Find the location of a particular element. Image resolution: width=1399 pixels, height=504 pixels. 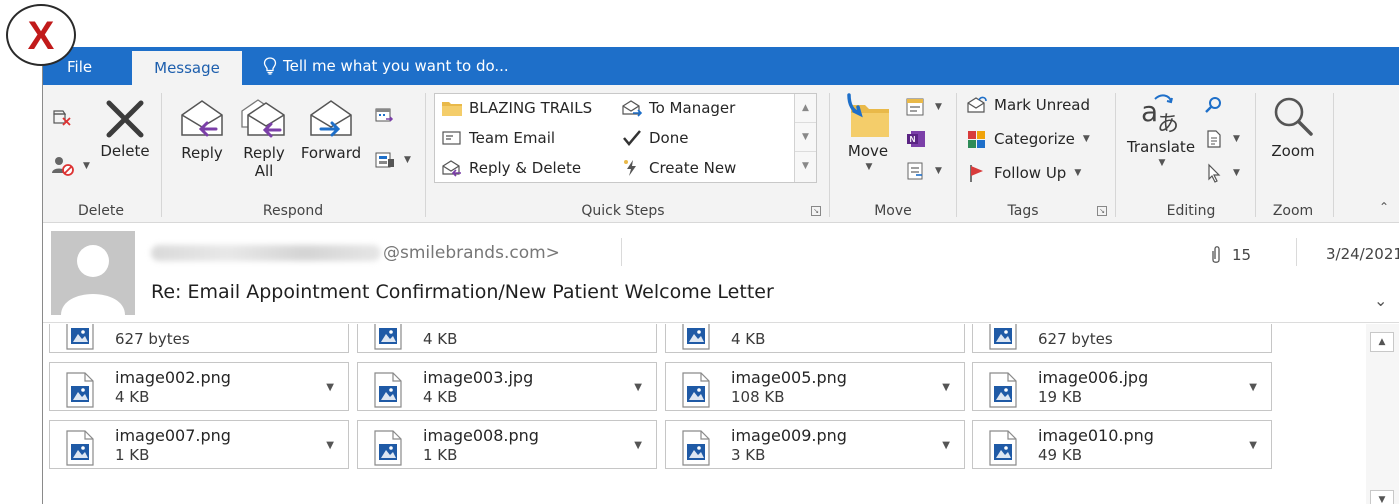

quick-step-blazing-trails: BLAZING TRAILS is located at coordinates (516, 108).